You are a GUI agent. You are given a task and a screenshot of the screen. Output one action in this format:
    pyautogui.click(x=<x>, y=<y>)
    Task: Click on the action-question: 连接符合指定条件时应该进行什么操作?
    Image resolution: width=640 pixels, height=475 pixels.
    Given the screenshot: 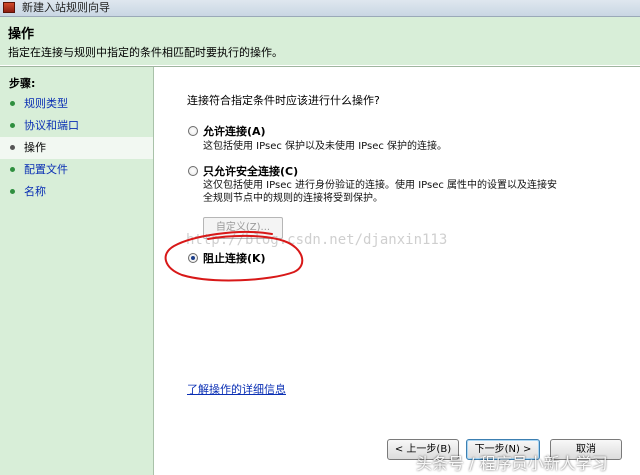 What is the action you would take?
    pyautogui.click(x=283, y=100)
    